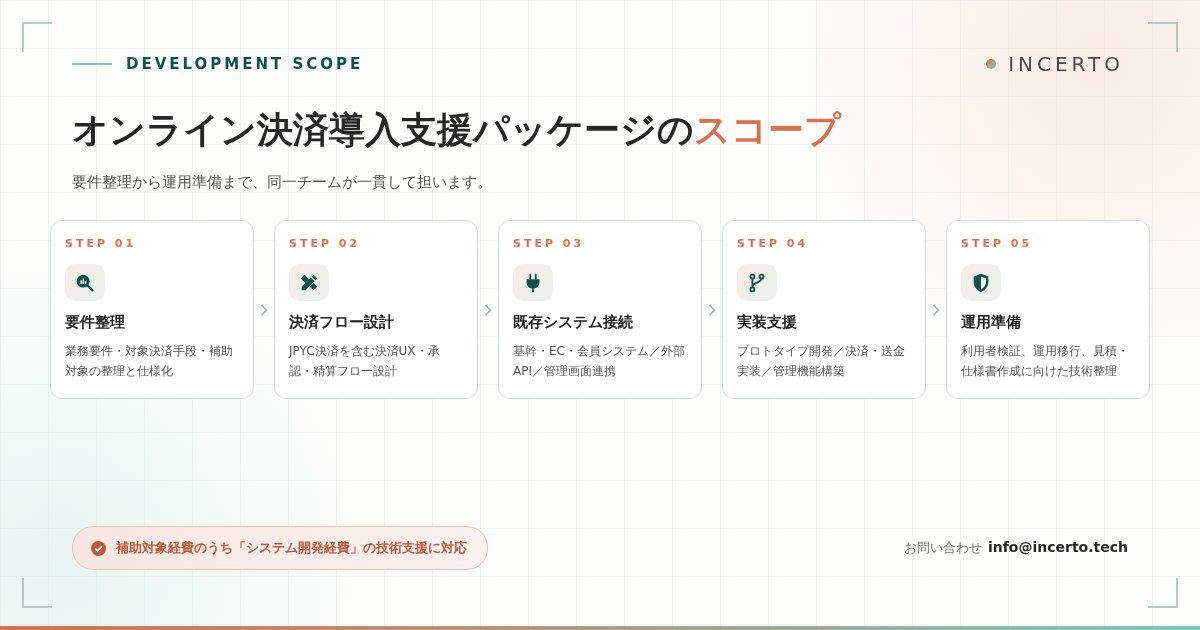 This screenshot has width=1200, height=630. I want to click on logo-dot-icon, so click(991, 64).